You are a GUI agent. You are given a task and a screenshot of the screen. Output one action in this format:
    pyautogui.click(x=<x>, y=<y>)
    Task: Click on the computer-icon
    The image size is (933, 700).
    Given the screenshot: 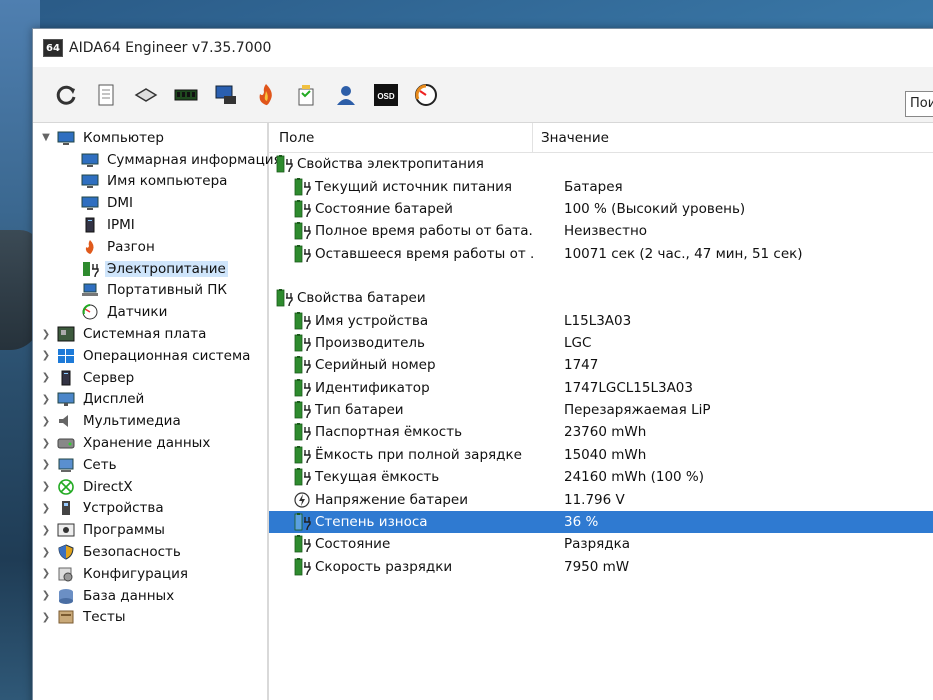 What is the action you would take?
    pyautogui.click(x=90, y=160)
    